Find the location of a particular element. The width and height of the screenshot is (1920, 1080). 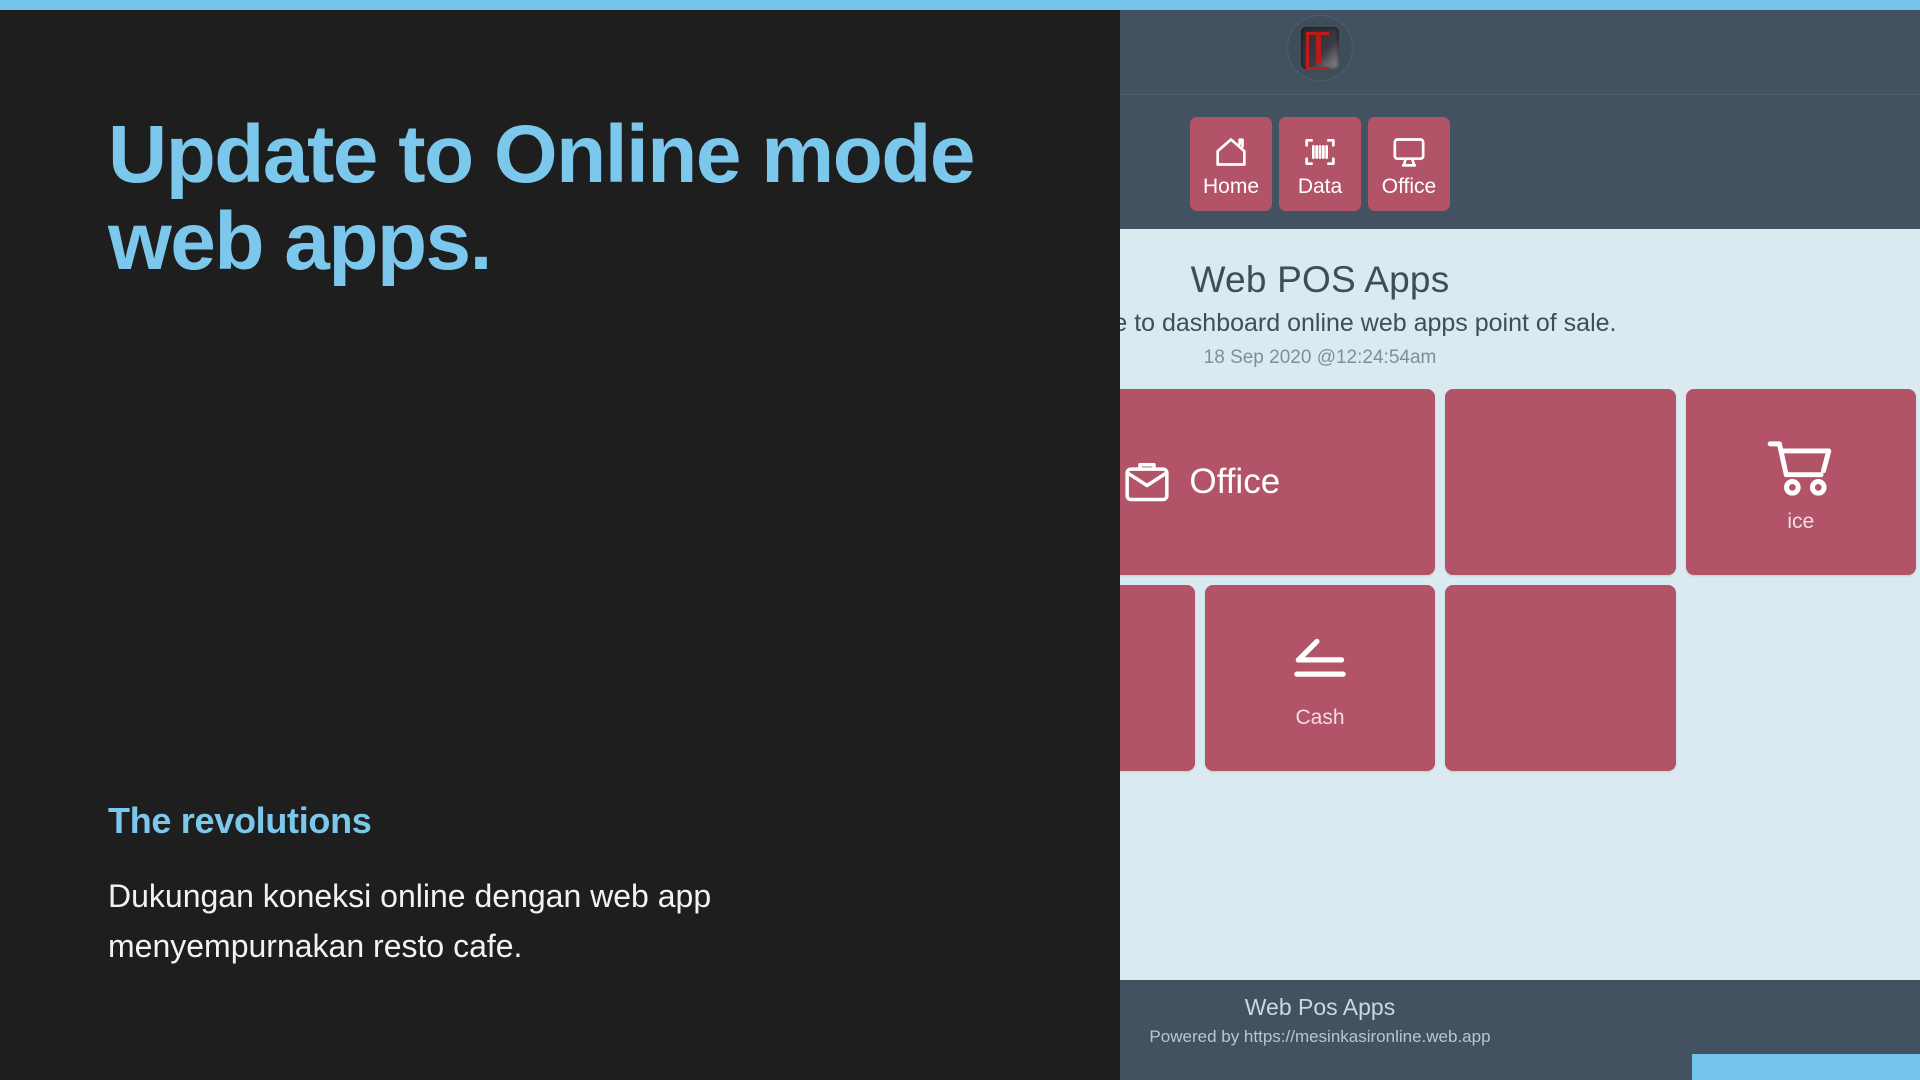

app-logo-icon is located at coordinates (1320, 48).